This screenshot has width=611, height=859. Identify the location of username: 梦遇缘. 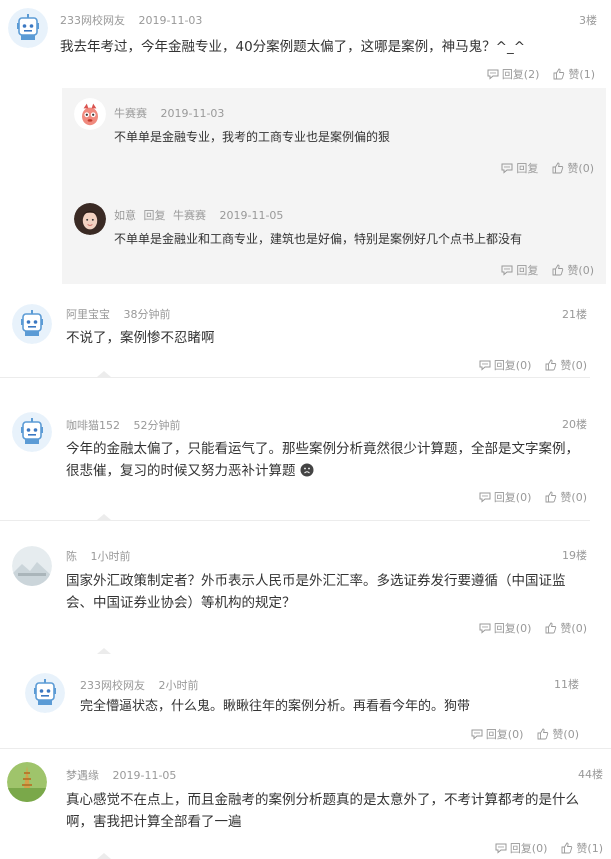
(82, 775).